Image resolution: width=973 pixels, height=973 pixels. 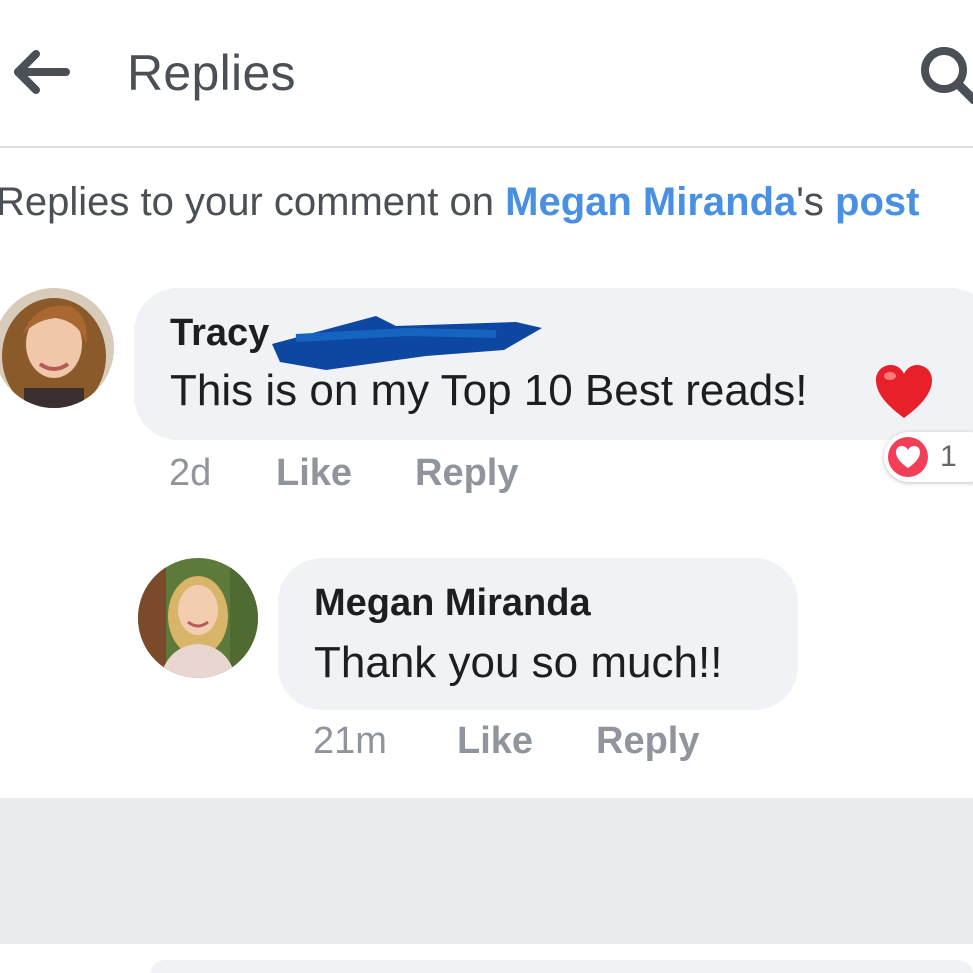 I want to click on search-icon, so click(x=947, y=76).